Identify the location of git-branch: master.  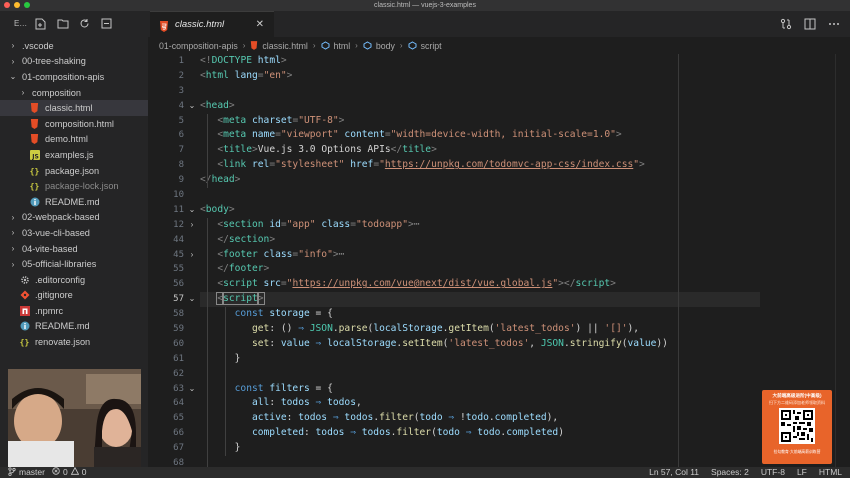
(26, 472).